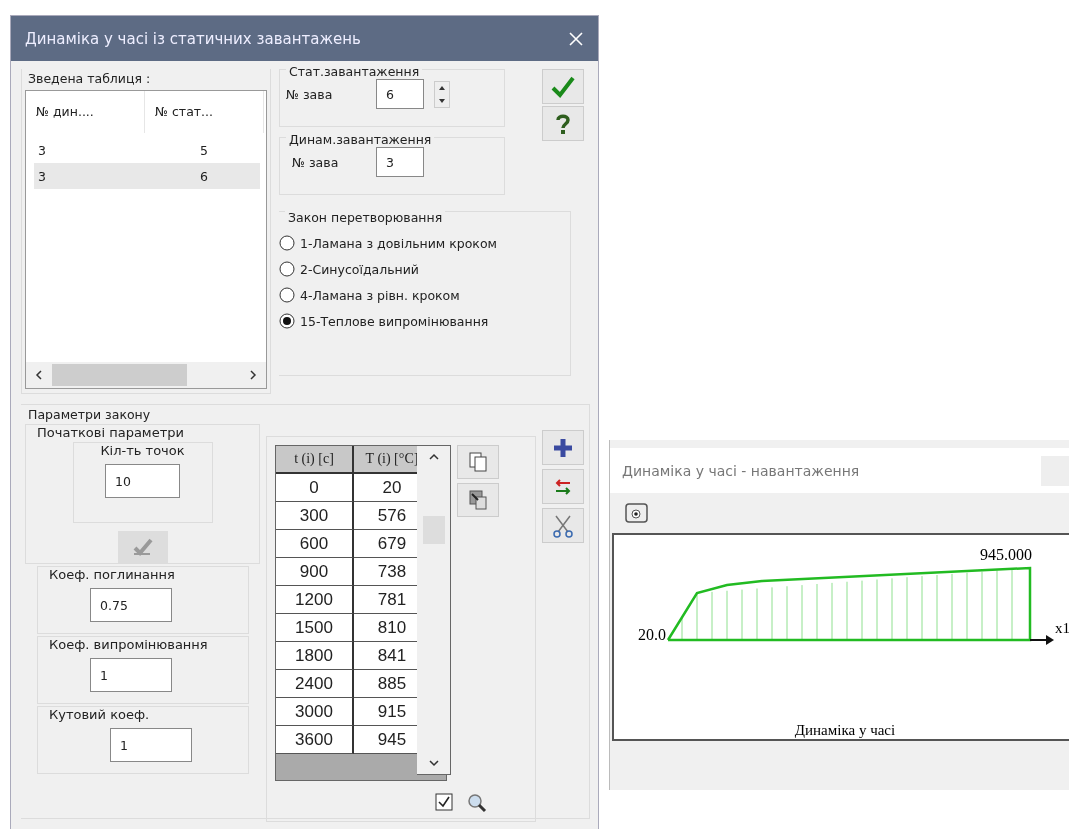 This screenshot has width=1069, height=829. I want to click on window-title: Динаміка у часі із статичних завантажень, so click(193, 38).